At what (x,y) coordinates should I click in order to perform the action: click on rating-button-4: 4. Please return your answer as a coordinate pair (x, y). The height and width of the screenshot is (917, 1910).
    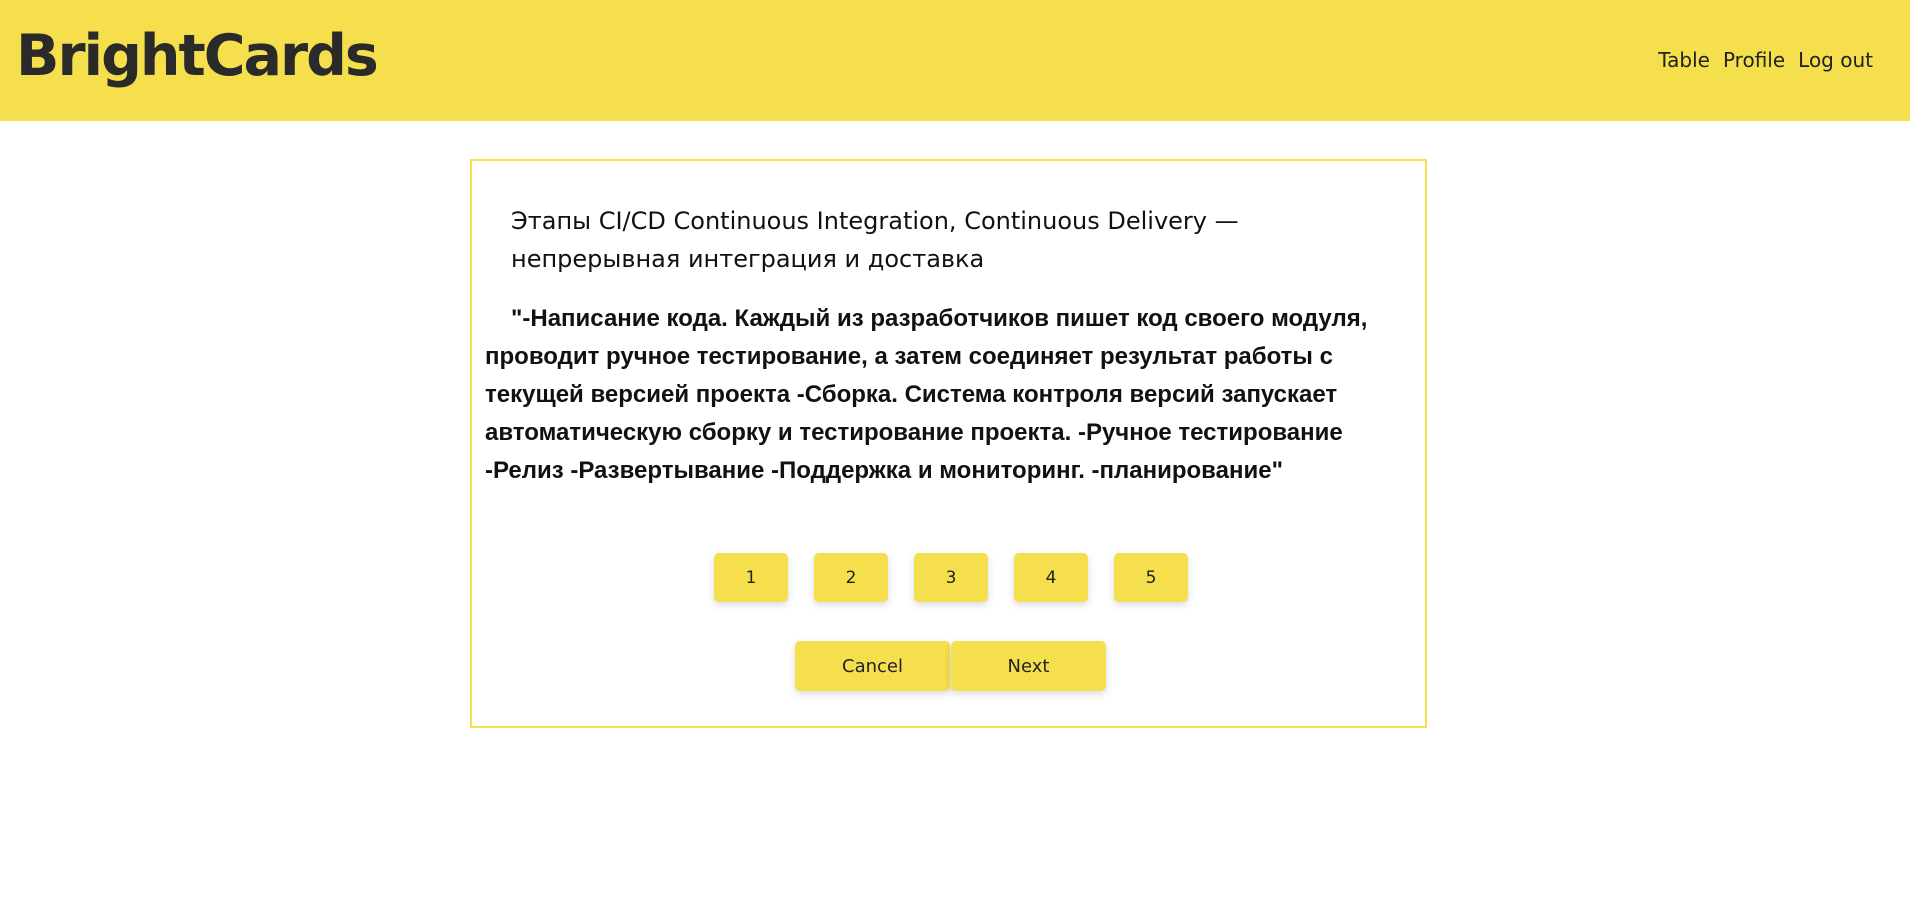
    Looking at the image, I should click on (1051, 577).